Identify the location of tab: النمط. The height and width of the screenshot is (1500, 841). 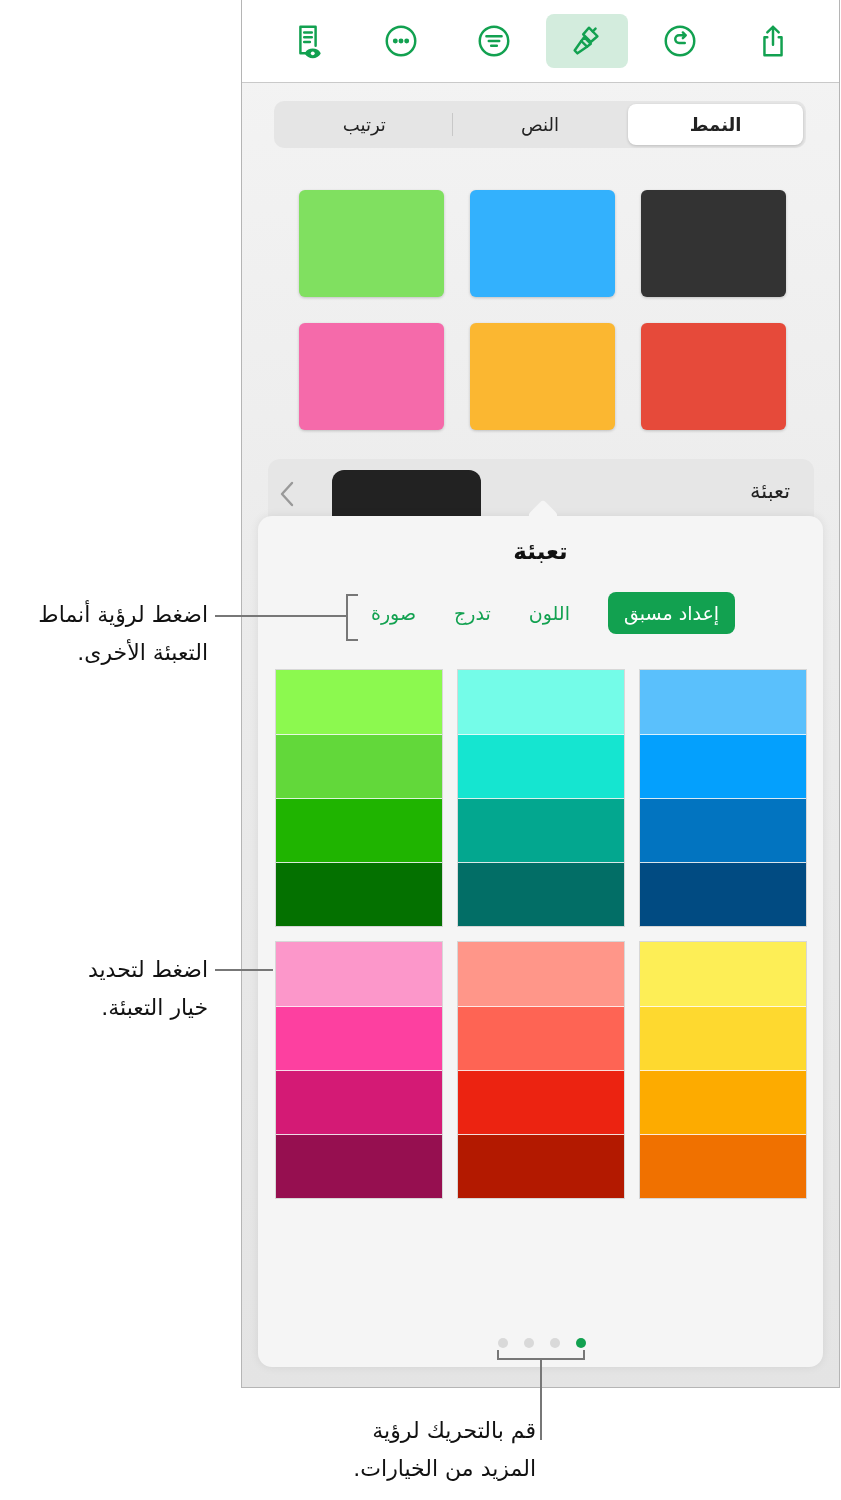
(715, 124).